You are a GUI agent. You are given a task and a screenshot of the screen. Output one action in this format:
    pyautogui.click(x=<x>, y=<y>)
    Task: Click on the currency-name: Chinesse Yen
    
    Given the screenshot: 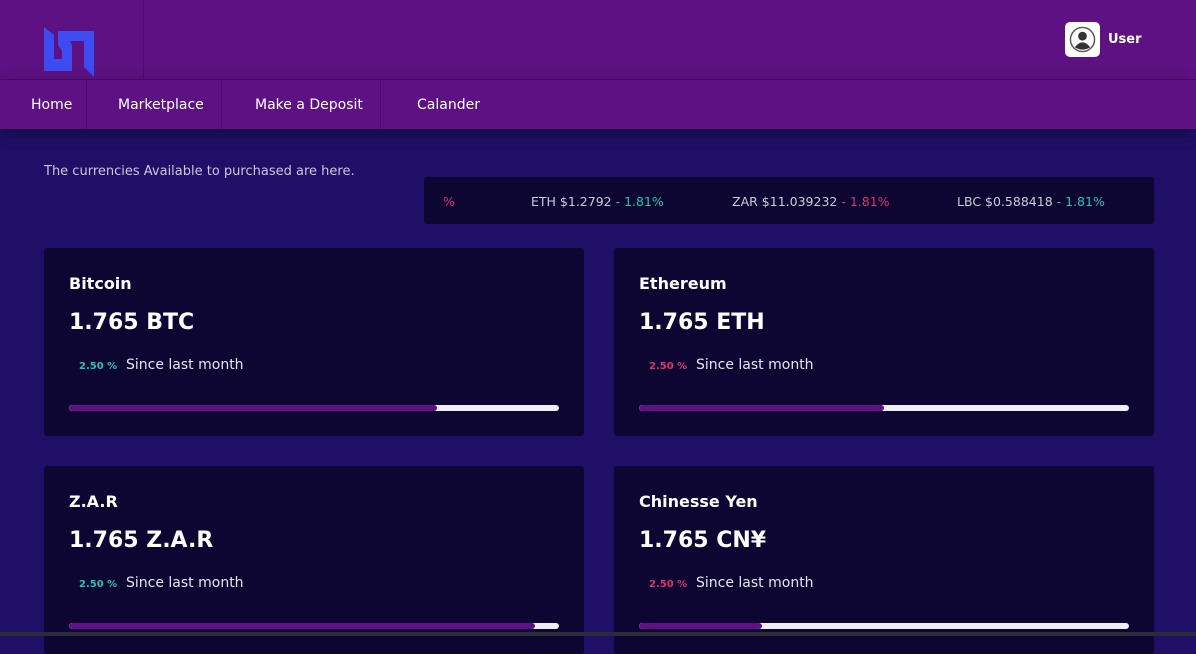 What is the action you would take?
    pyautogui.click(x=698, y=501)
    